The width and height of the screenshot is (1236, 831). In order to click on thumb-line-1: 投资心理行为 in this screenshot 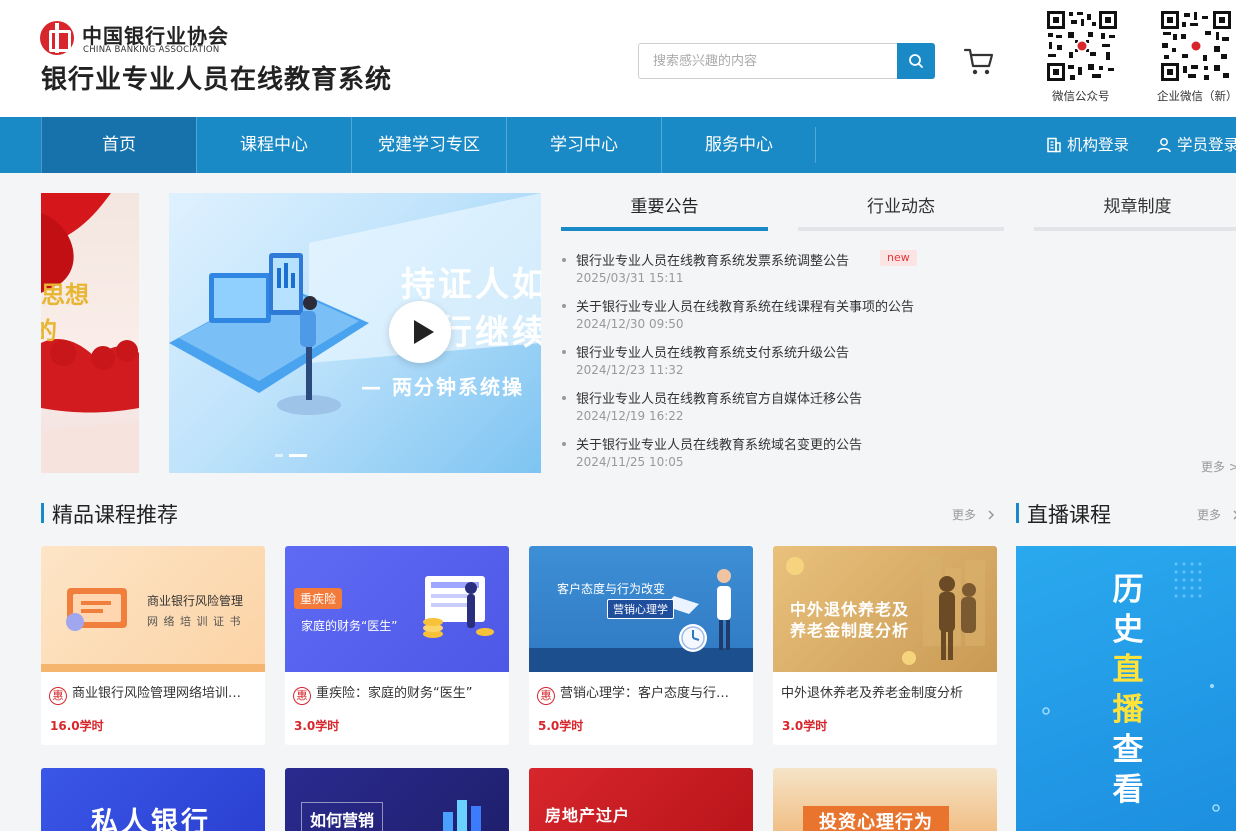, I will do `click(876, 818)`.